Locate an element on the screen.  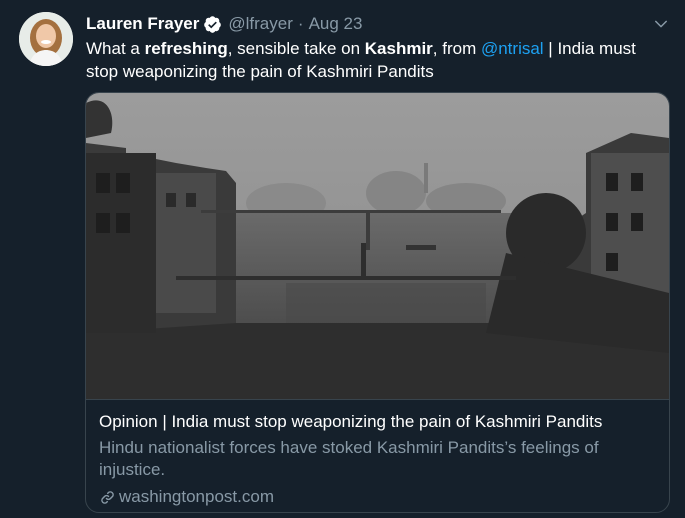
card-domain-text: washingtonpost.com is located at coordinates (196, 496).